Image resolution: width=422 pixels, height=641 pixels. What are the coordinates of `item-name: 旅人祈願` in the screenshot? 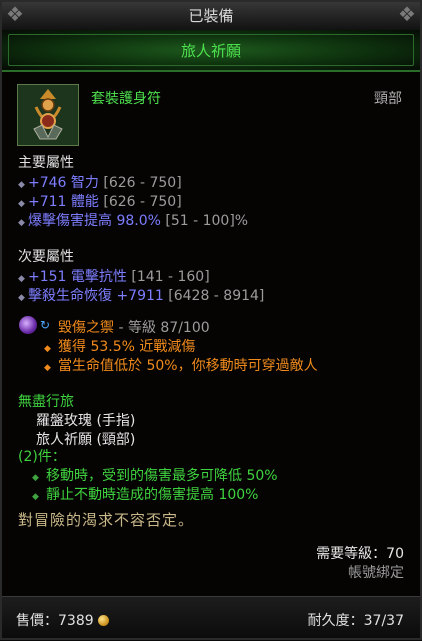 It's located at (210, 51).